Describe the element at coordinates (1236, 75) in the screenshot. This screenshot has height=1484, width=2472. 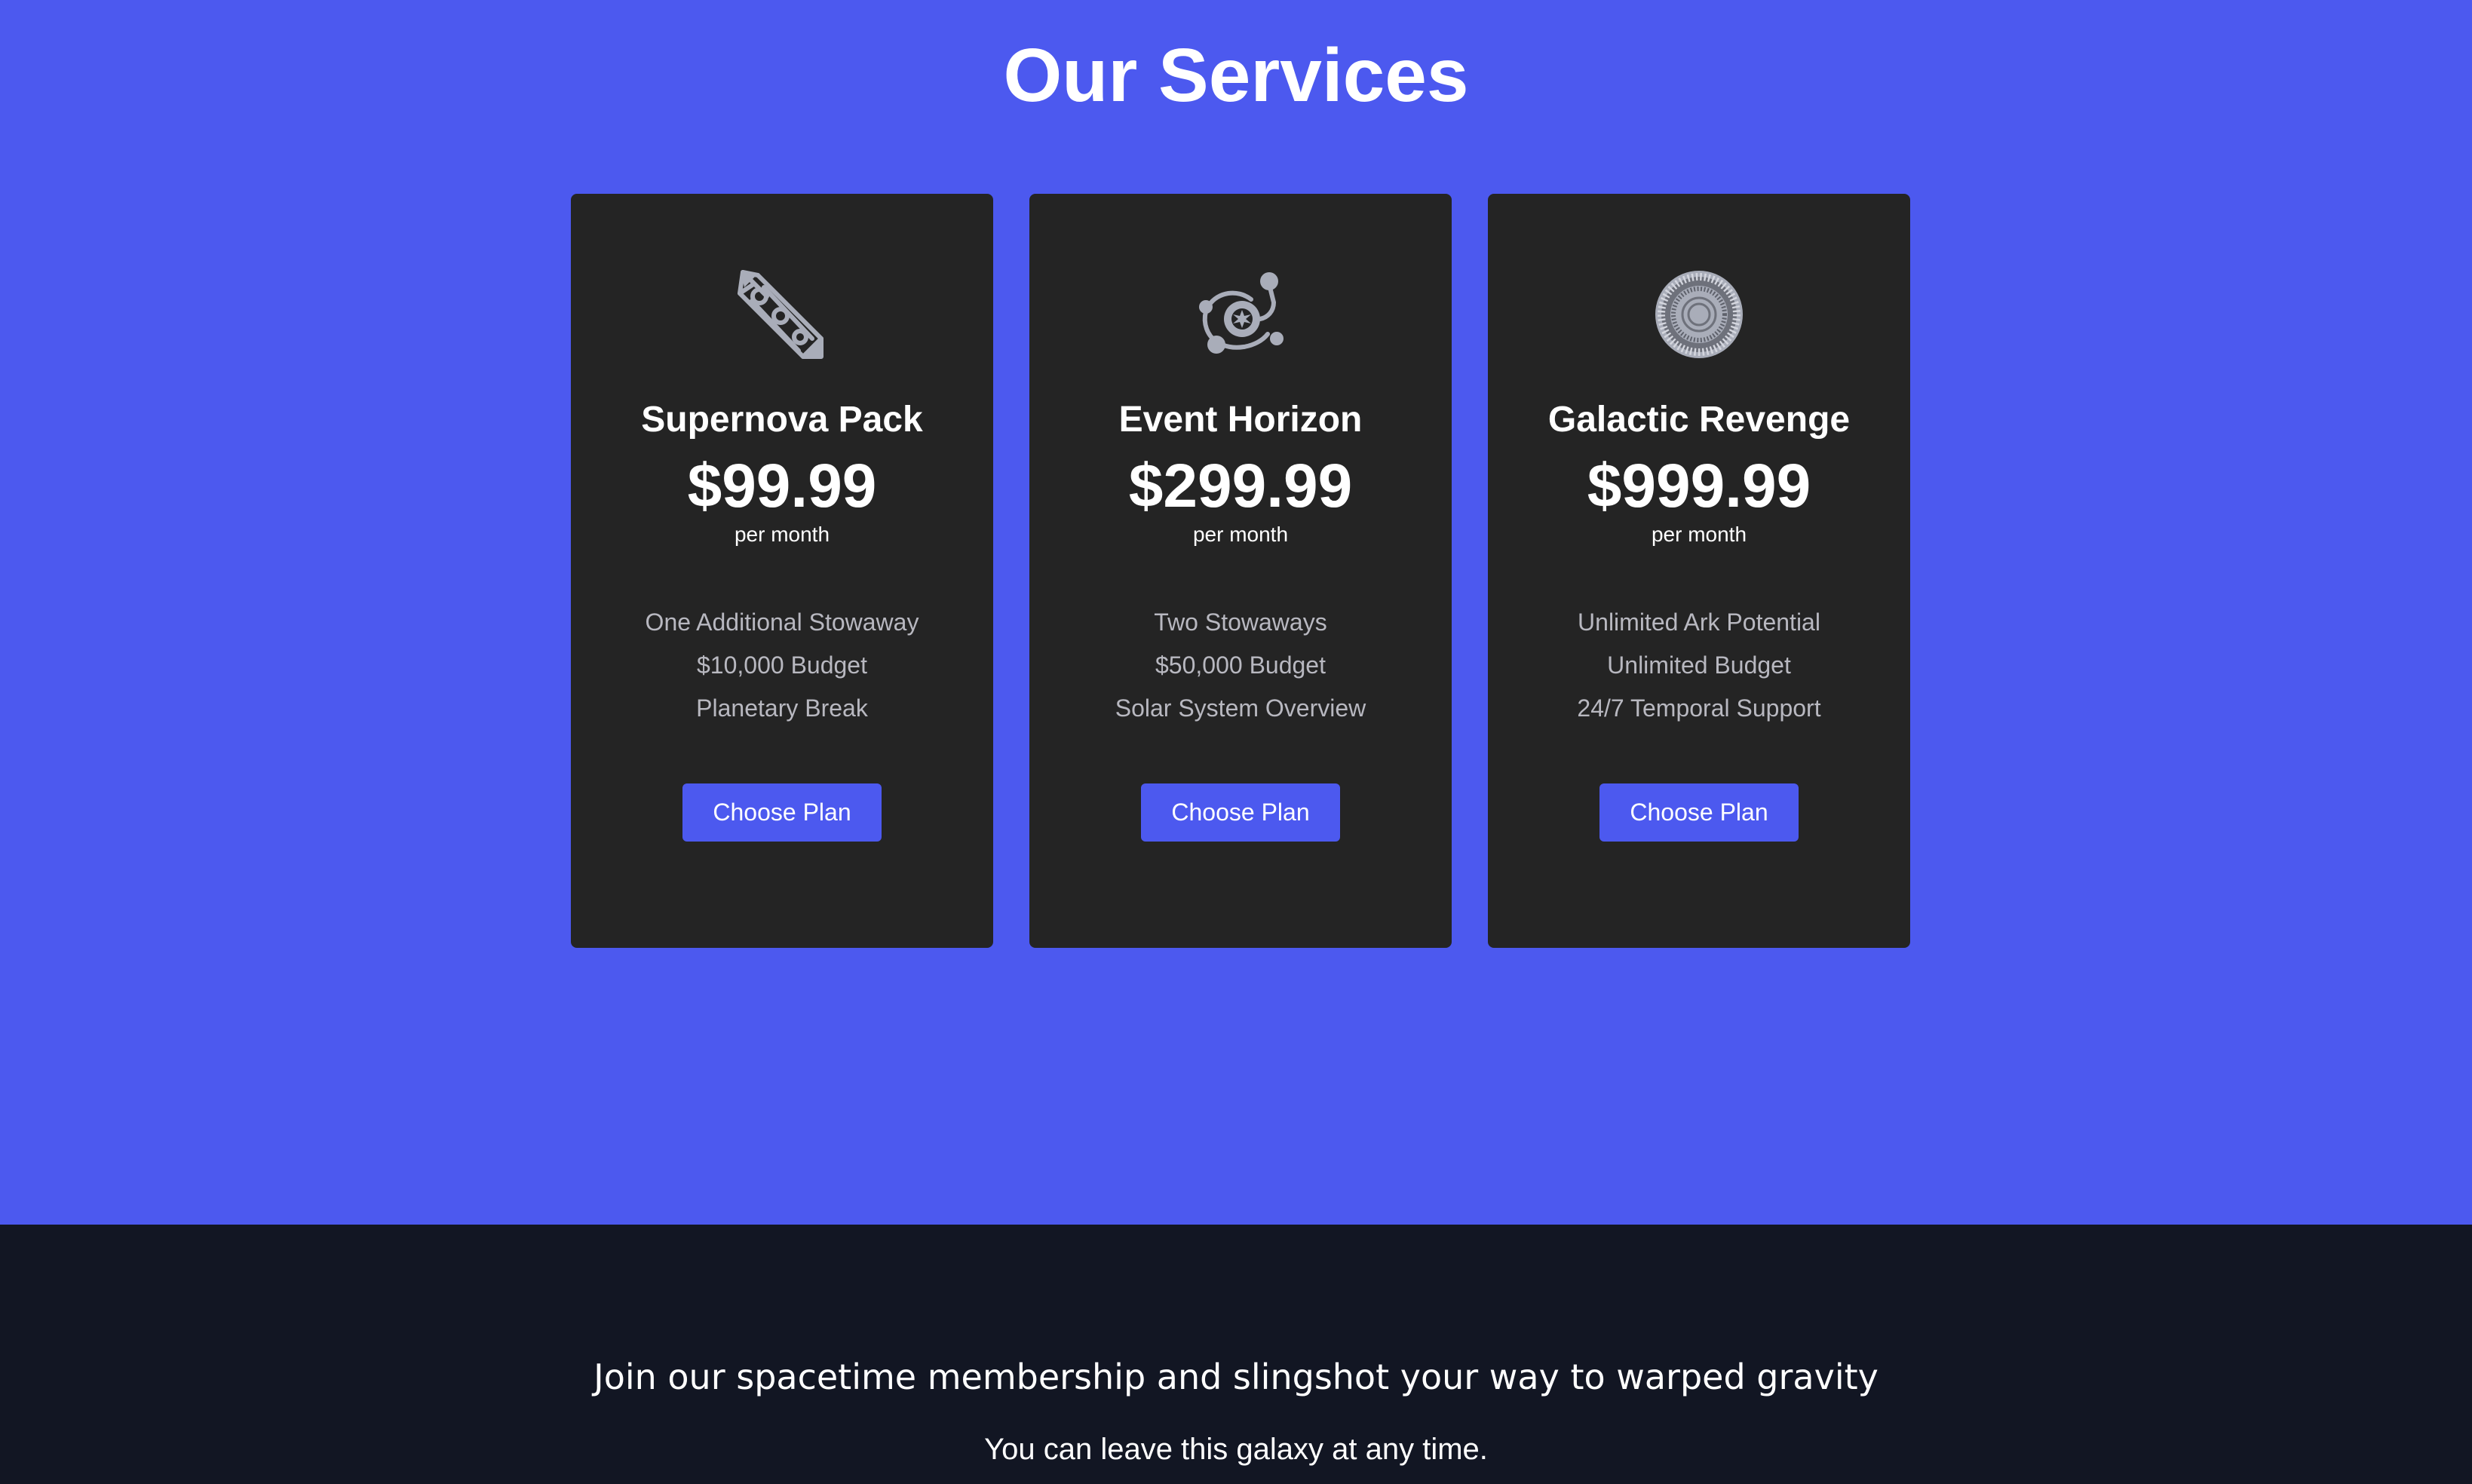
I see `page-title: Our Services` at that location.